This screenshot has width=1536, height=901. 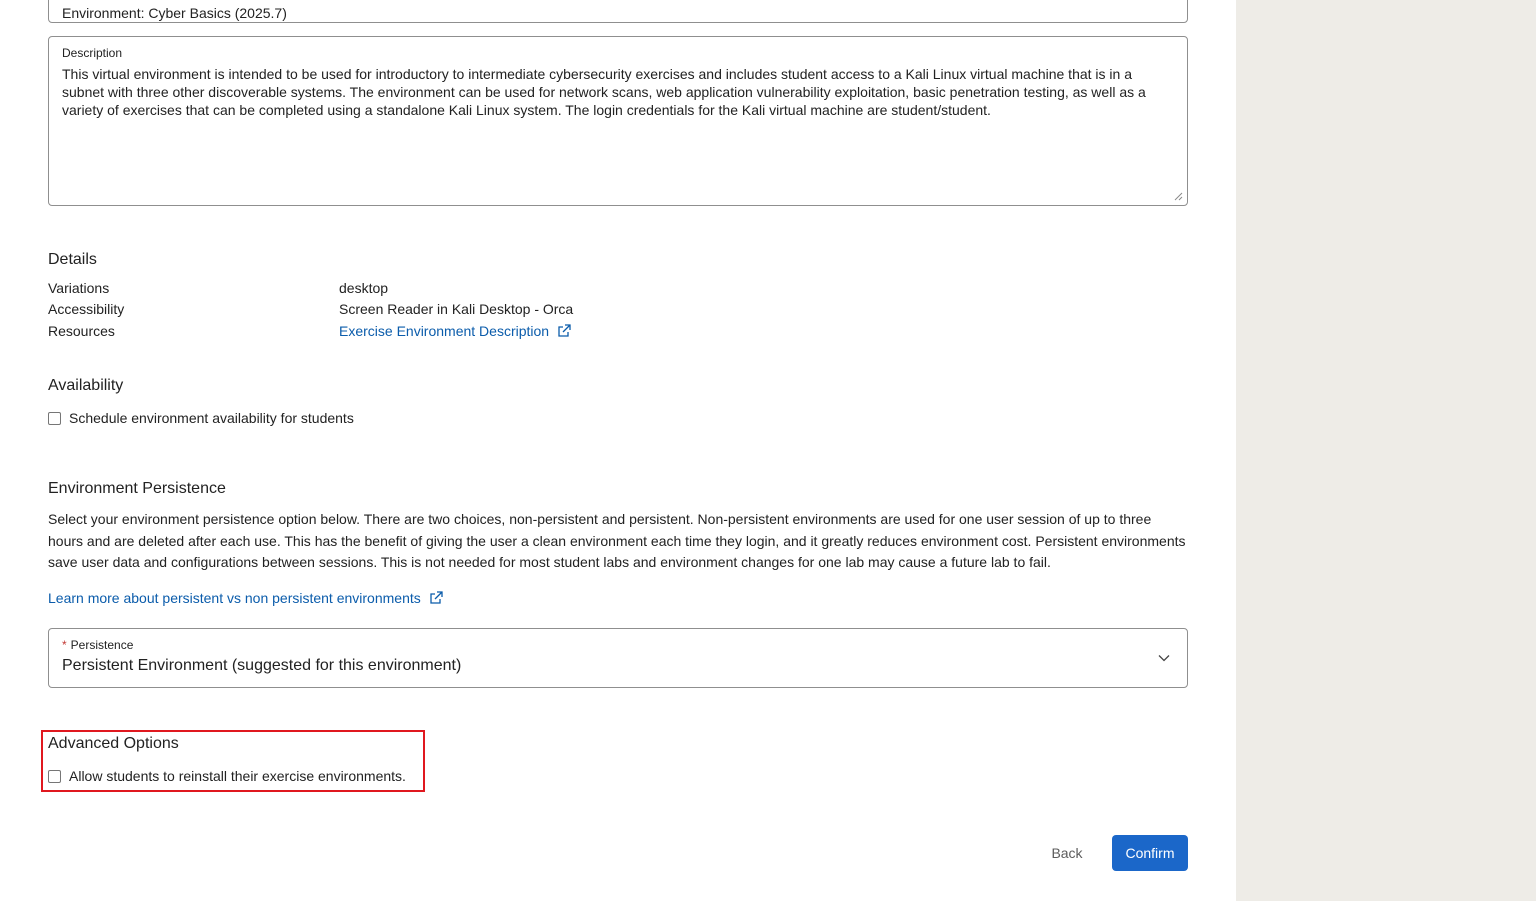 I want to click on environment-value: Environment: Cyber Basics (2025.7), so click(x=174, y=13).